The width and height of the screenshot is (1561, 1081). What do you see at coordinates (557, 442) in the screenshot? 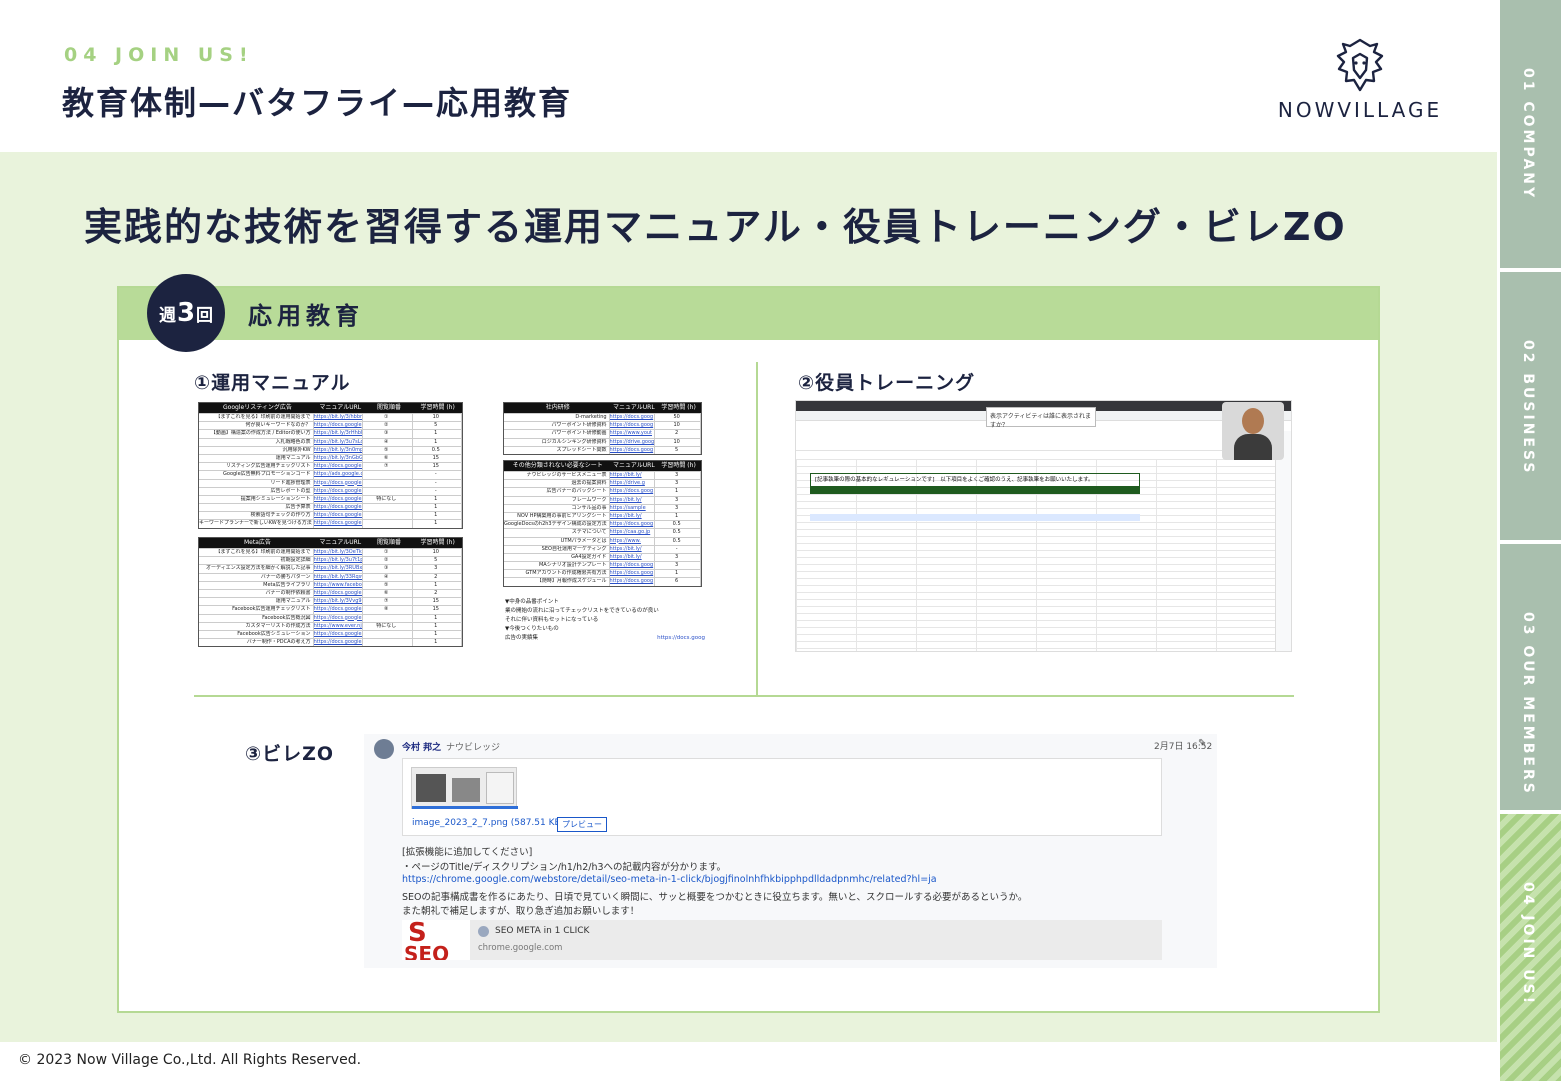
I see `table-cell: ロジカルシンキング研修資料` at bounding box center [557, 442].